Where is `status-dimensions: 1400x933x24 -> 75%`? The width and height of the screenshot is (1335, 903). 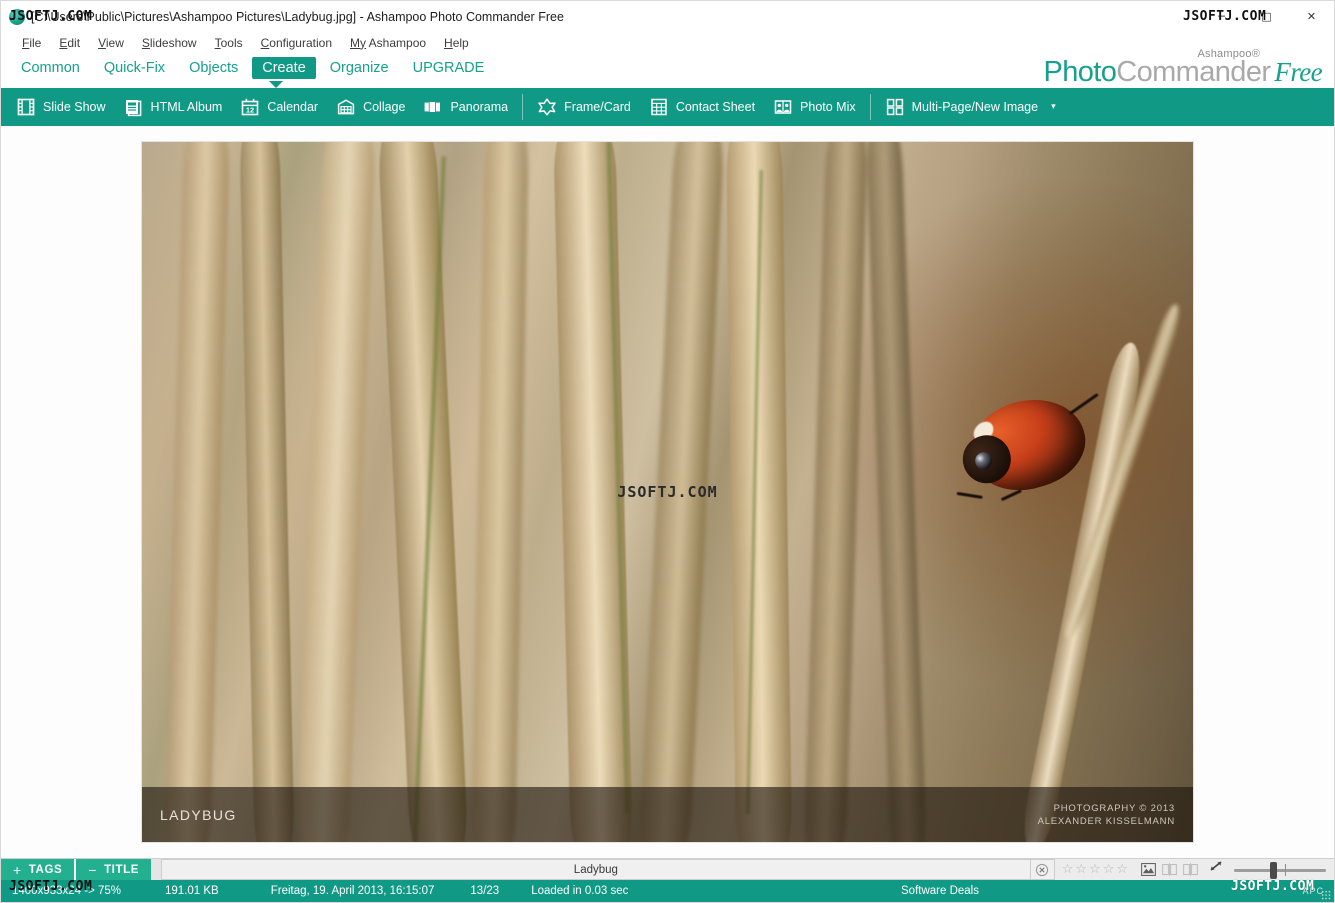 status-dimensions: 1400x933x24 -> 75% is located at coordinates (67, 891).